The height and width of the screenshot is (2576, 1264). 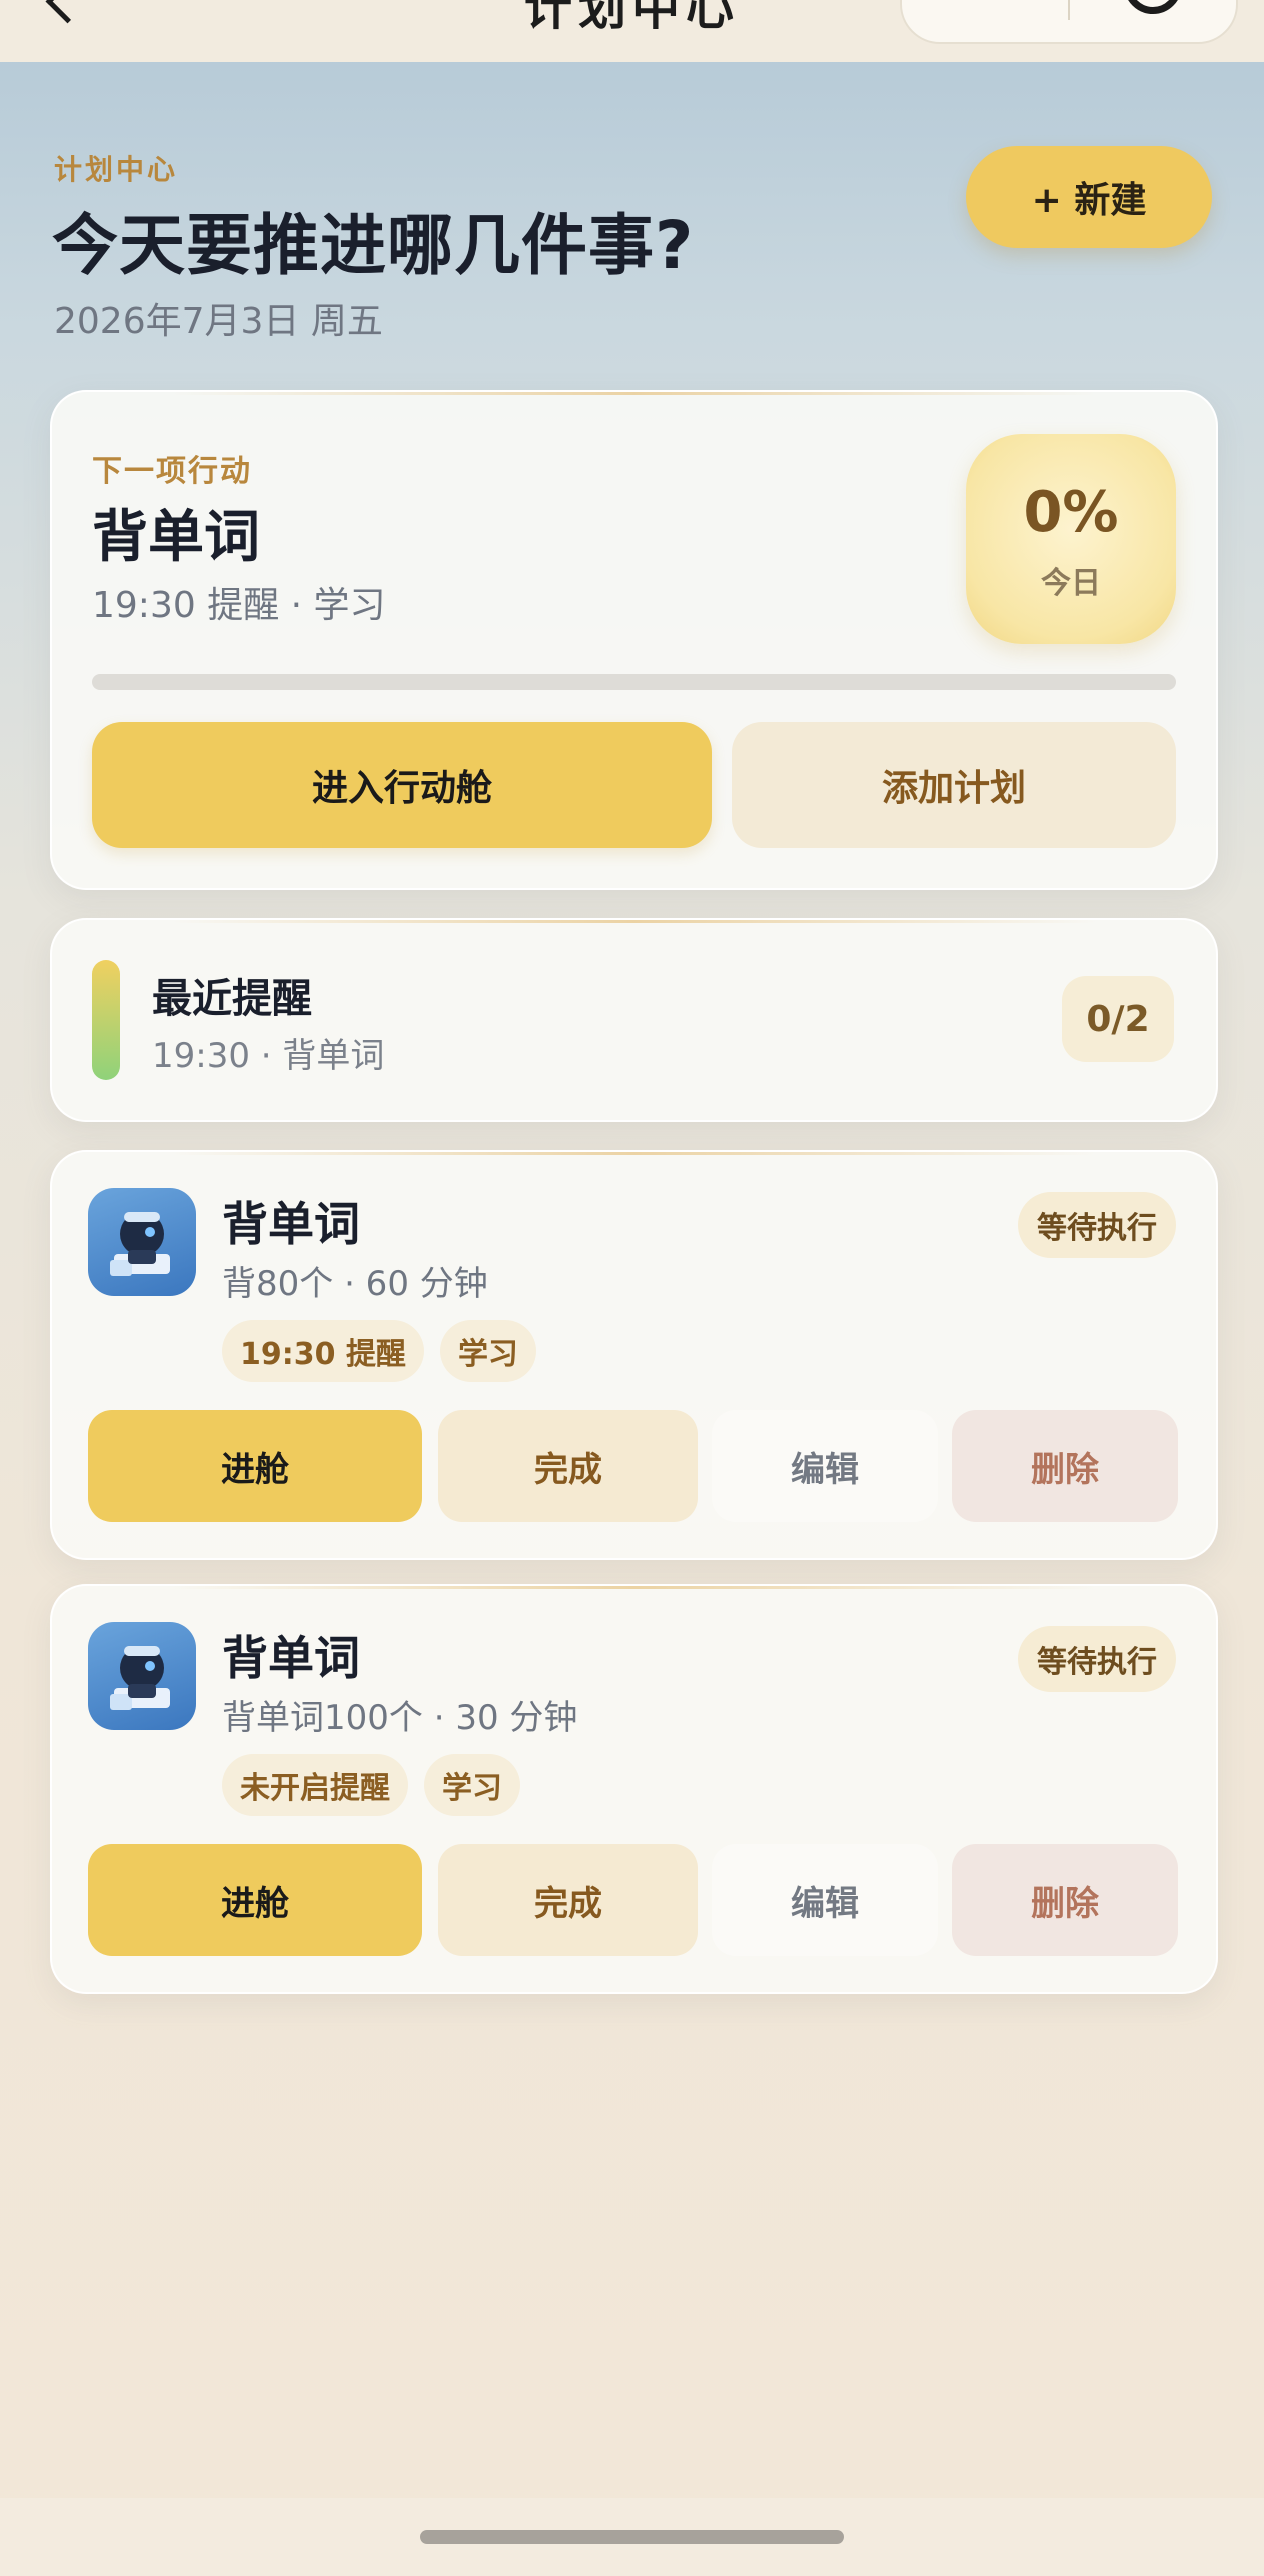 I want to click on next-action-meta: 19:30 提醒 · 学习, so click(x=239, y=605).